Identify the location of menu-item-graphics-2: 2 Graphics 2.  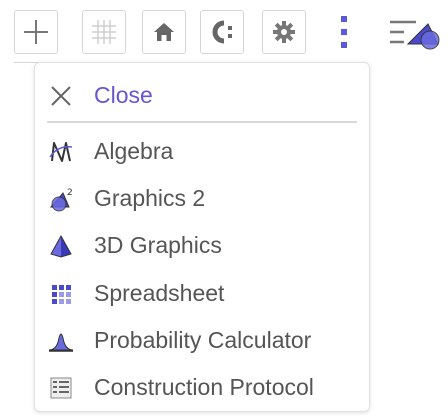
(203, 198).